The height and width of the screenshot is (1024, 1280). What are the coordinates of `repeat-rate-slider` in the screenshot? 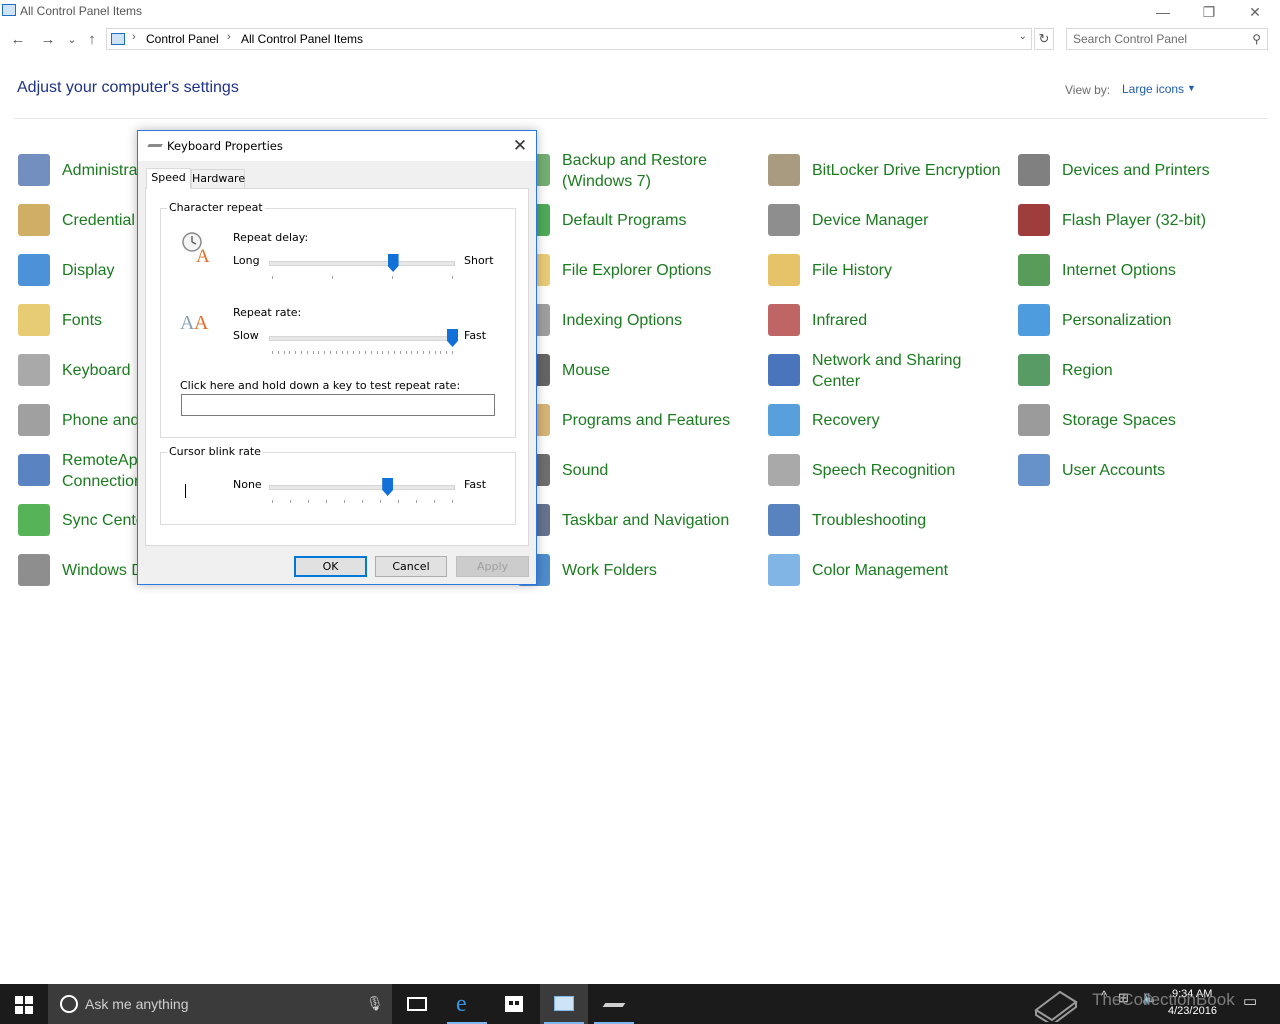 It's located at (363, 345).